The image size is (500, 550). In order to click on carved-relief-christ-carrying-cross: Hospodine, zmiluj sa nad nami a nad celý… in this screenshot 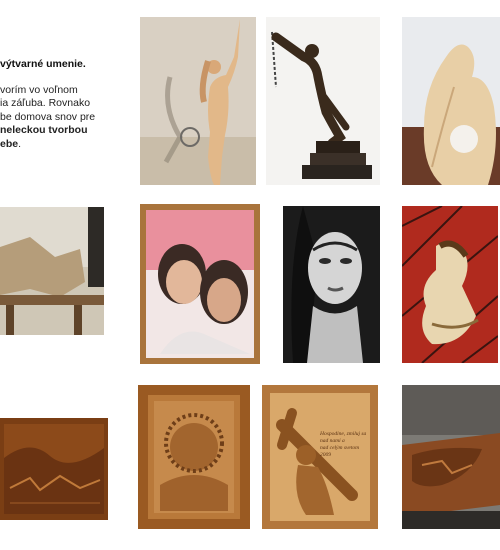, I will do `click(320, 457)`.